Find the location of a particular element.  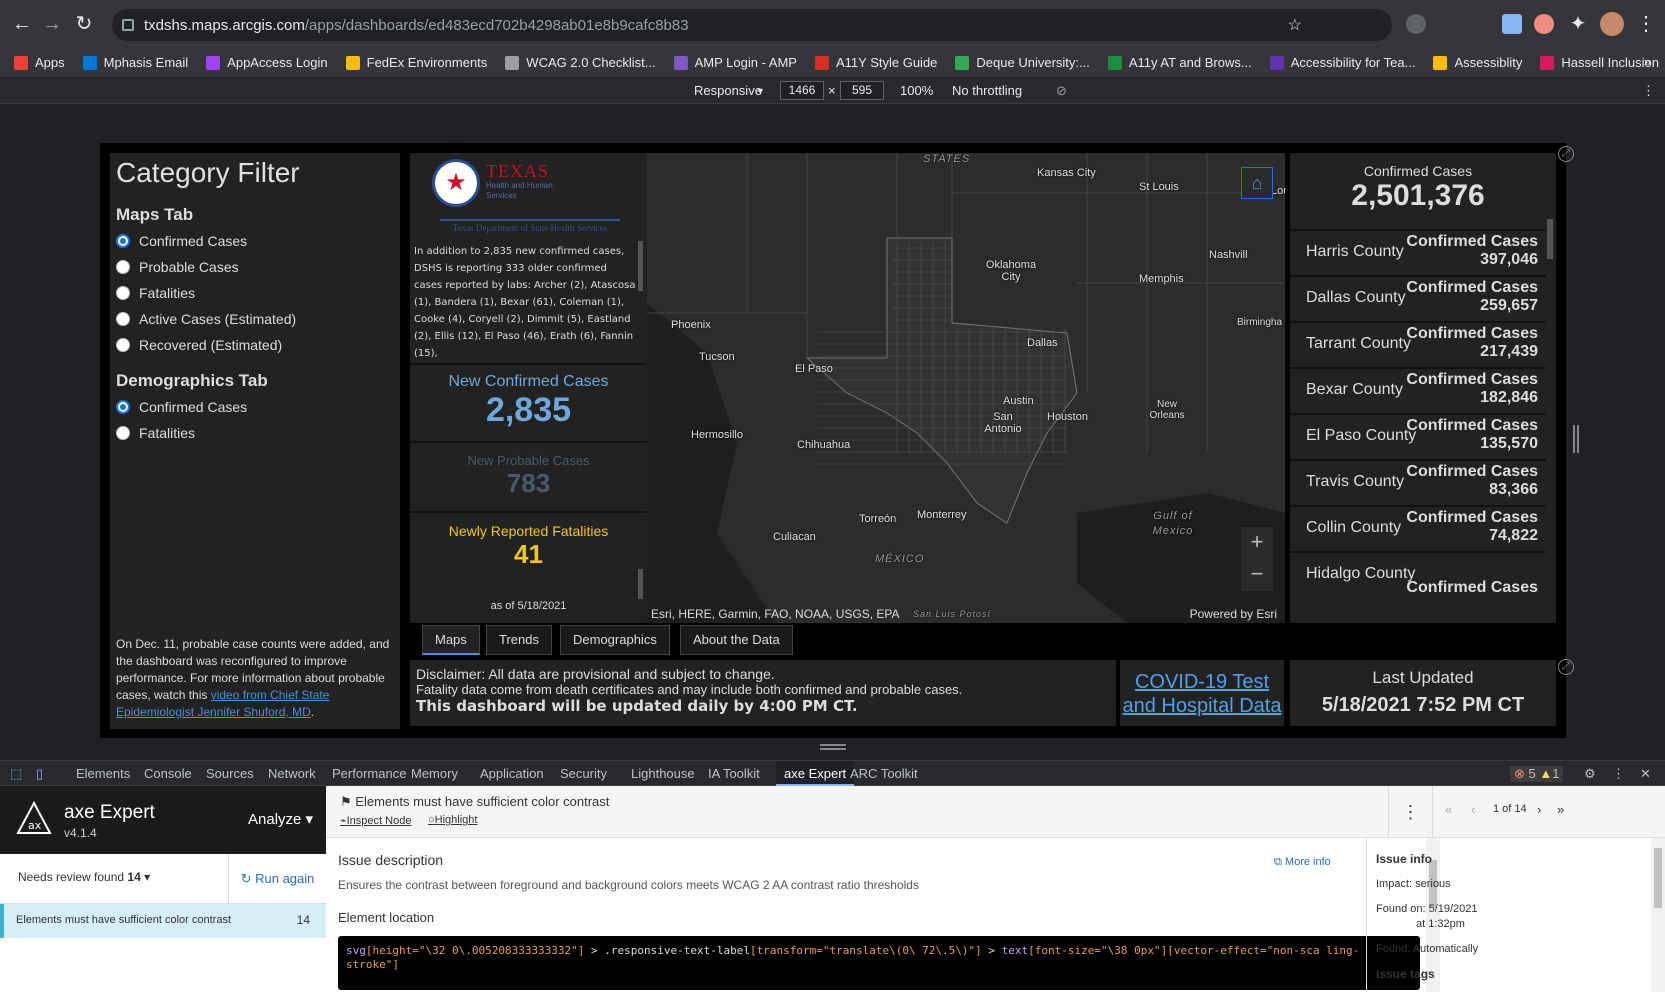

inspect-icon: ⬚ is located at coordinates (16, 774).